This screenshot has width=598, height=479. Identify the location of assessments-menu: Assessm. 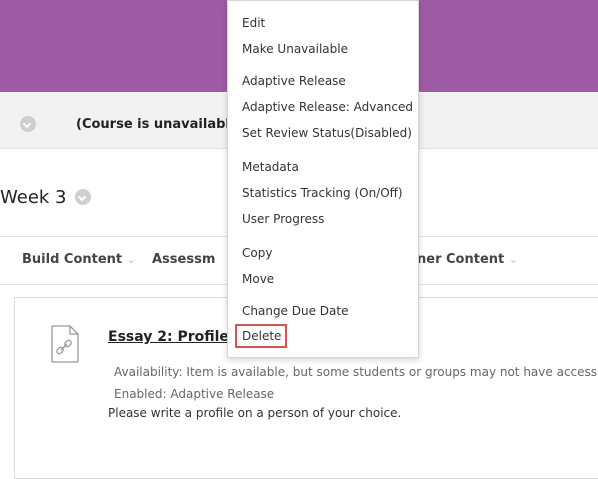
(183, 259).